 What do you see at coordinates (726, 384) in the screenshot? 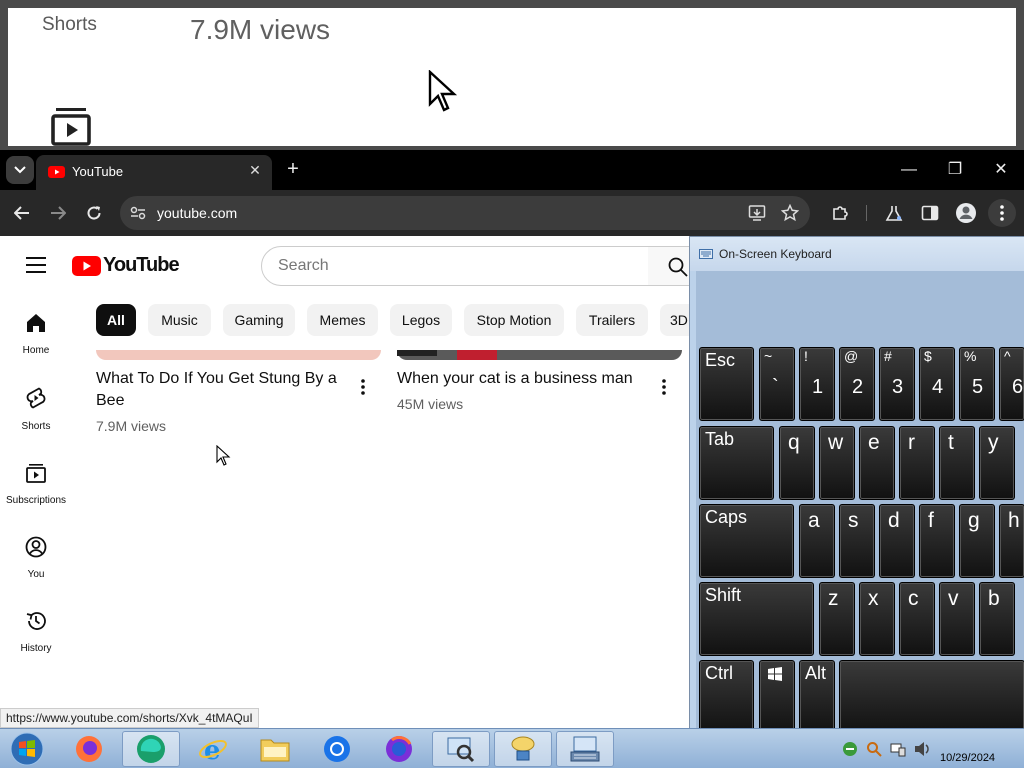
I see `key-esc: Esc` at bounding box center [726, 384].